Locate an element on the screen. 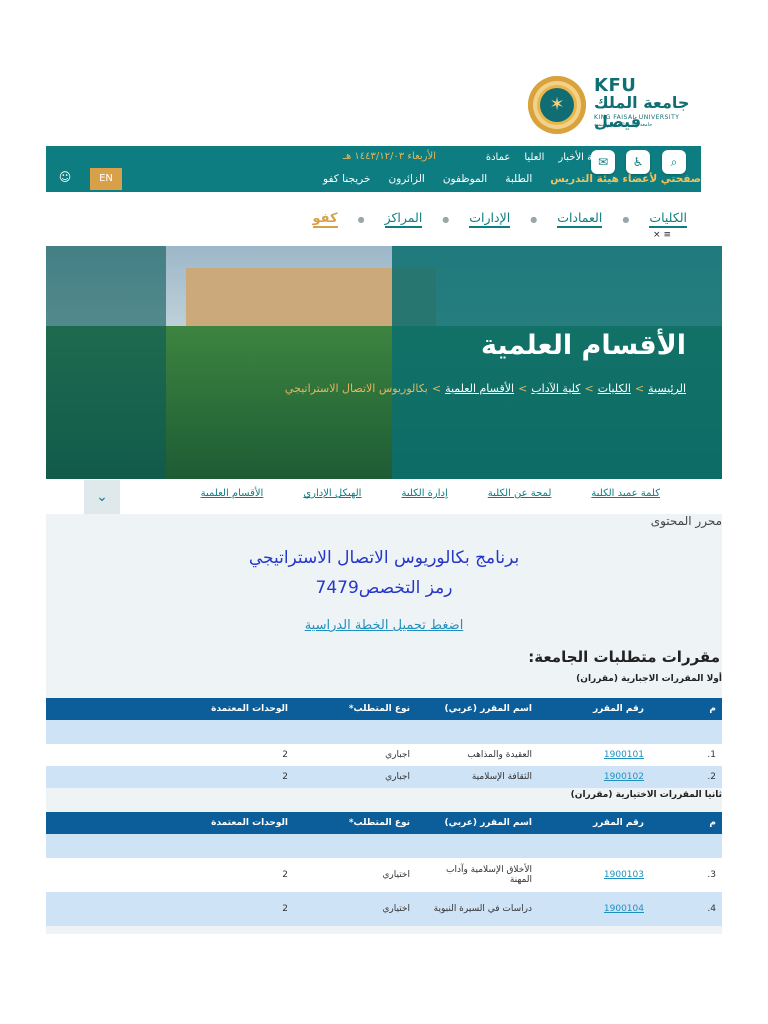 Image resolution: width=768 pixels, height=1024 pixels. col-type-header: نوع المتطلب* is located at coordinates (355, 823).